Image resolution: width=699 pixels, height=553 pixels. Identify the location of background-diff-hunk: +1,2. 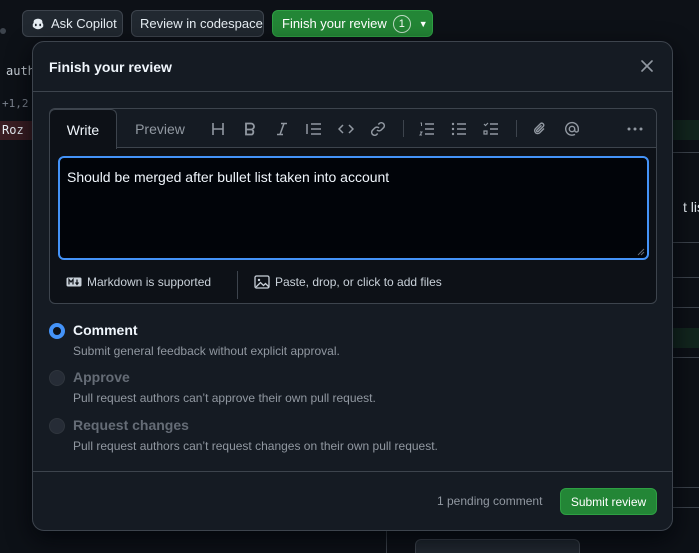
(15, 103).